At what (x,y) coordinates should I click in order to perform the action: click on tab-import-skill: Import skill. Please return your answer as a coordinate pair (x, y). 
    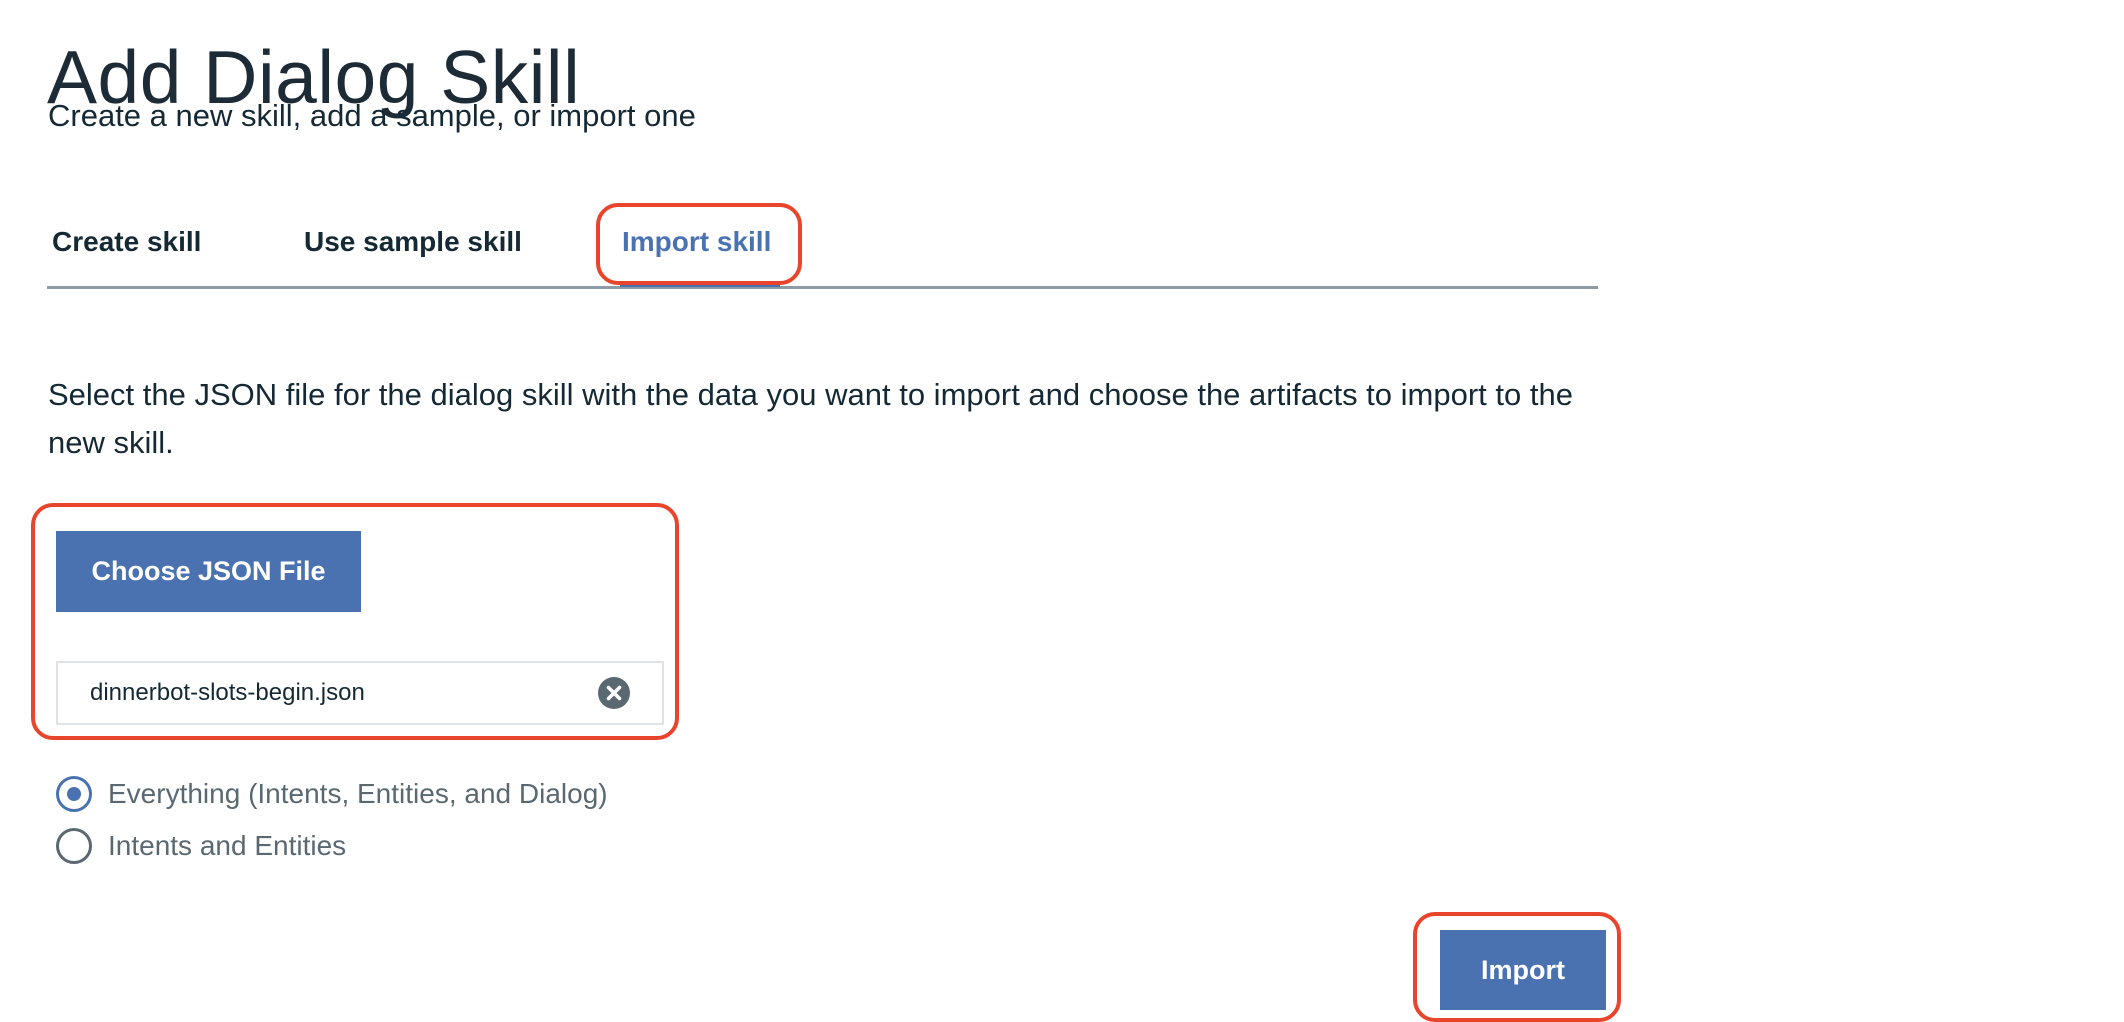
    Looking at the image, I should click on (696, 242).